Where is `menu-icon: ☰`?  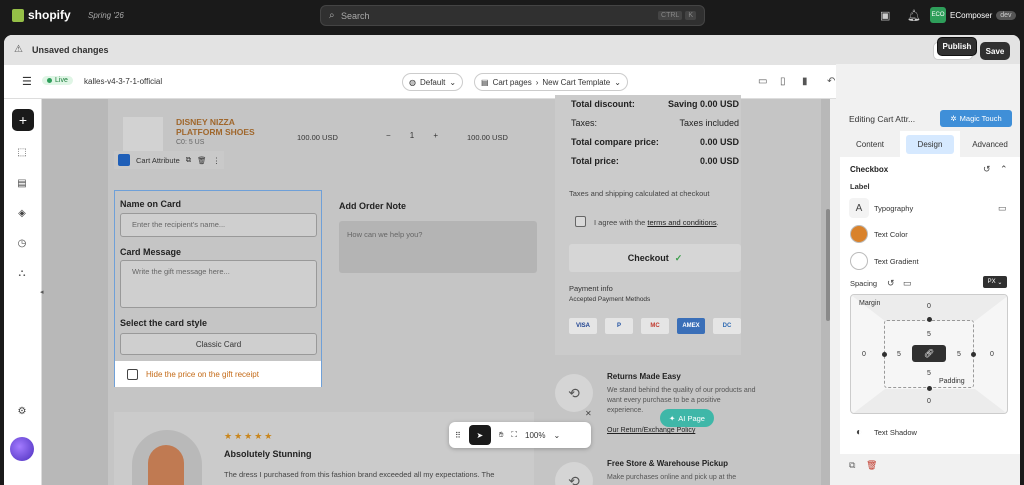
menu-icon: ☰ is located at coordinates (27, 81).